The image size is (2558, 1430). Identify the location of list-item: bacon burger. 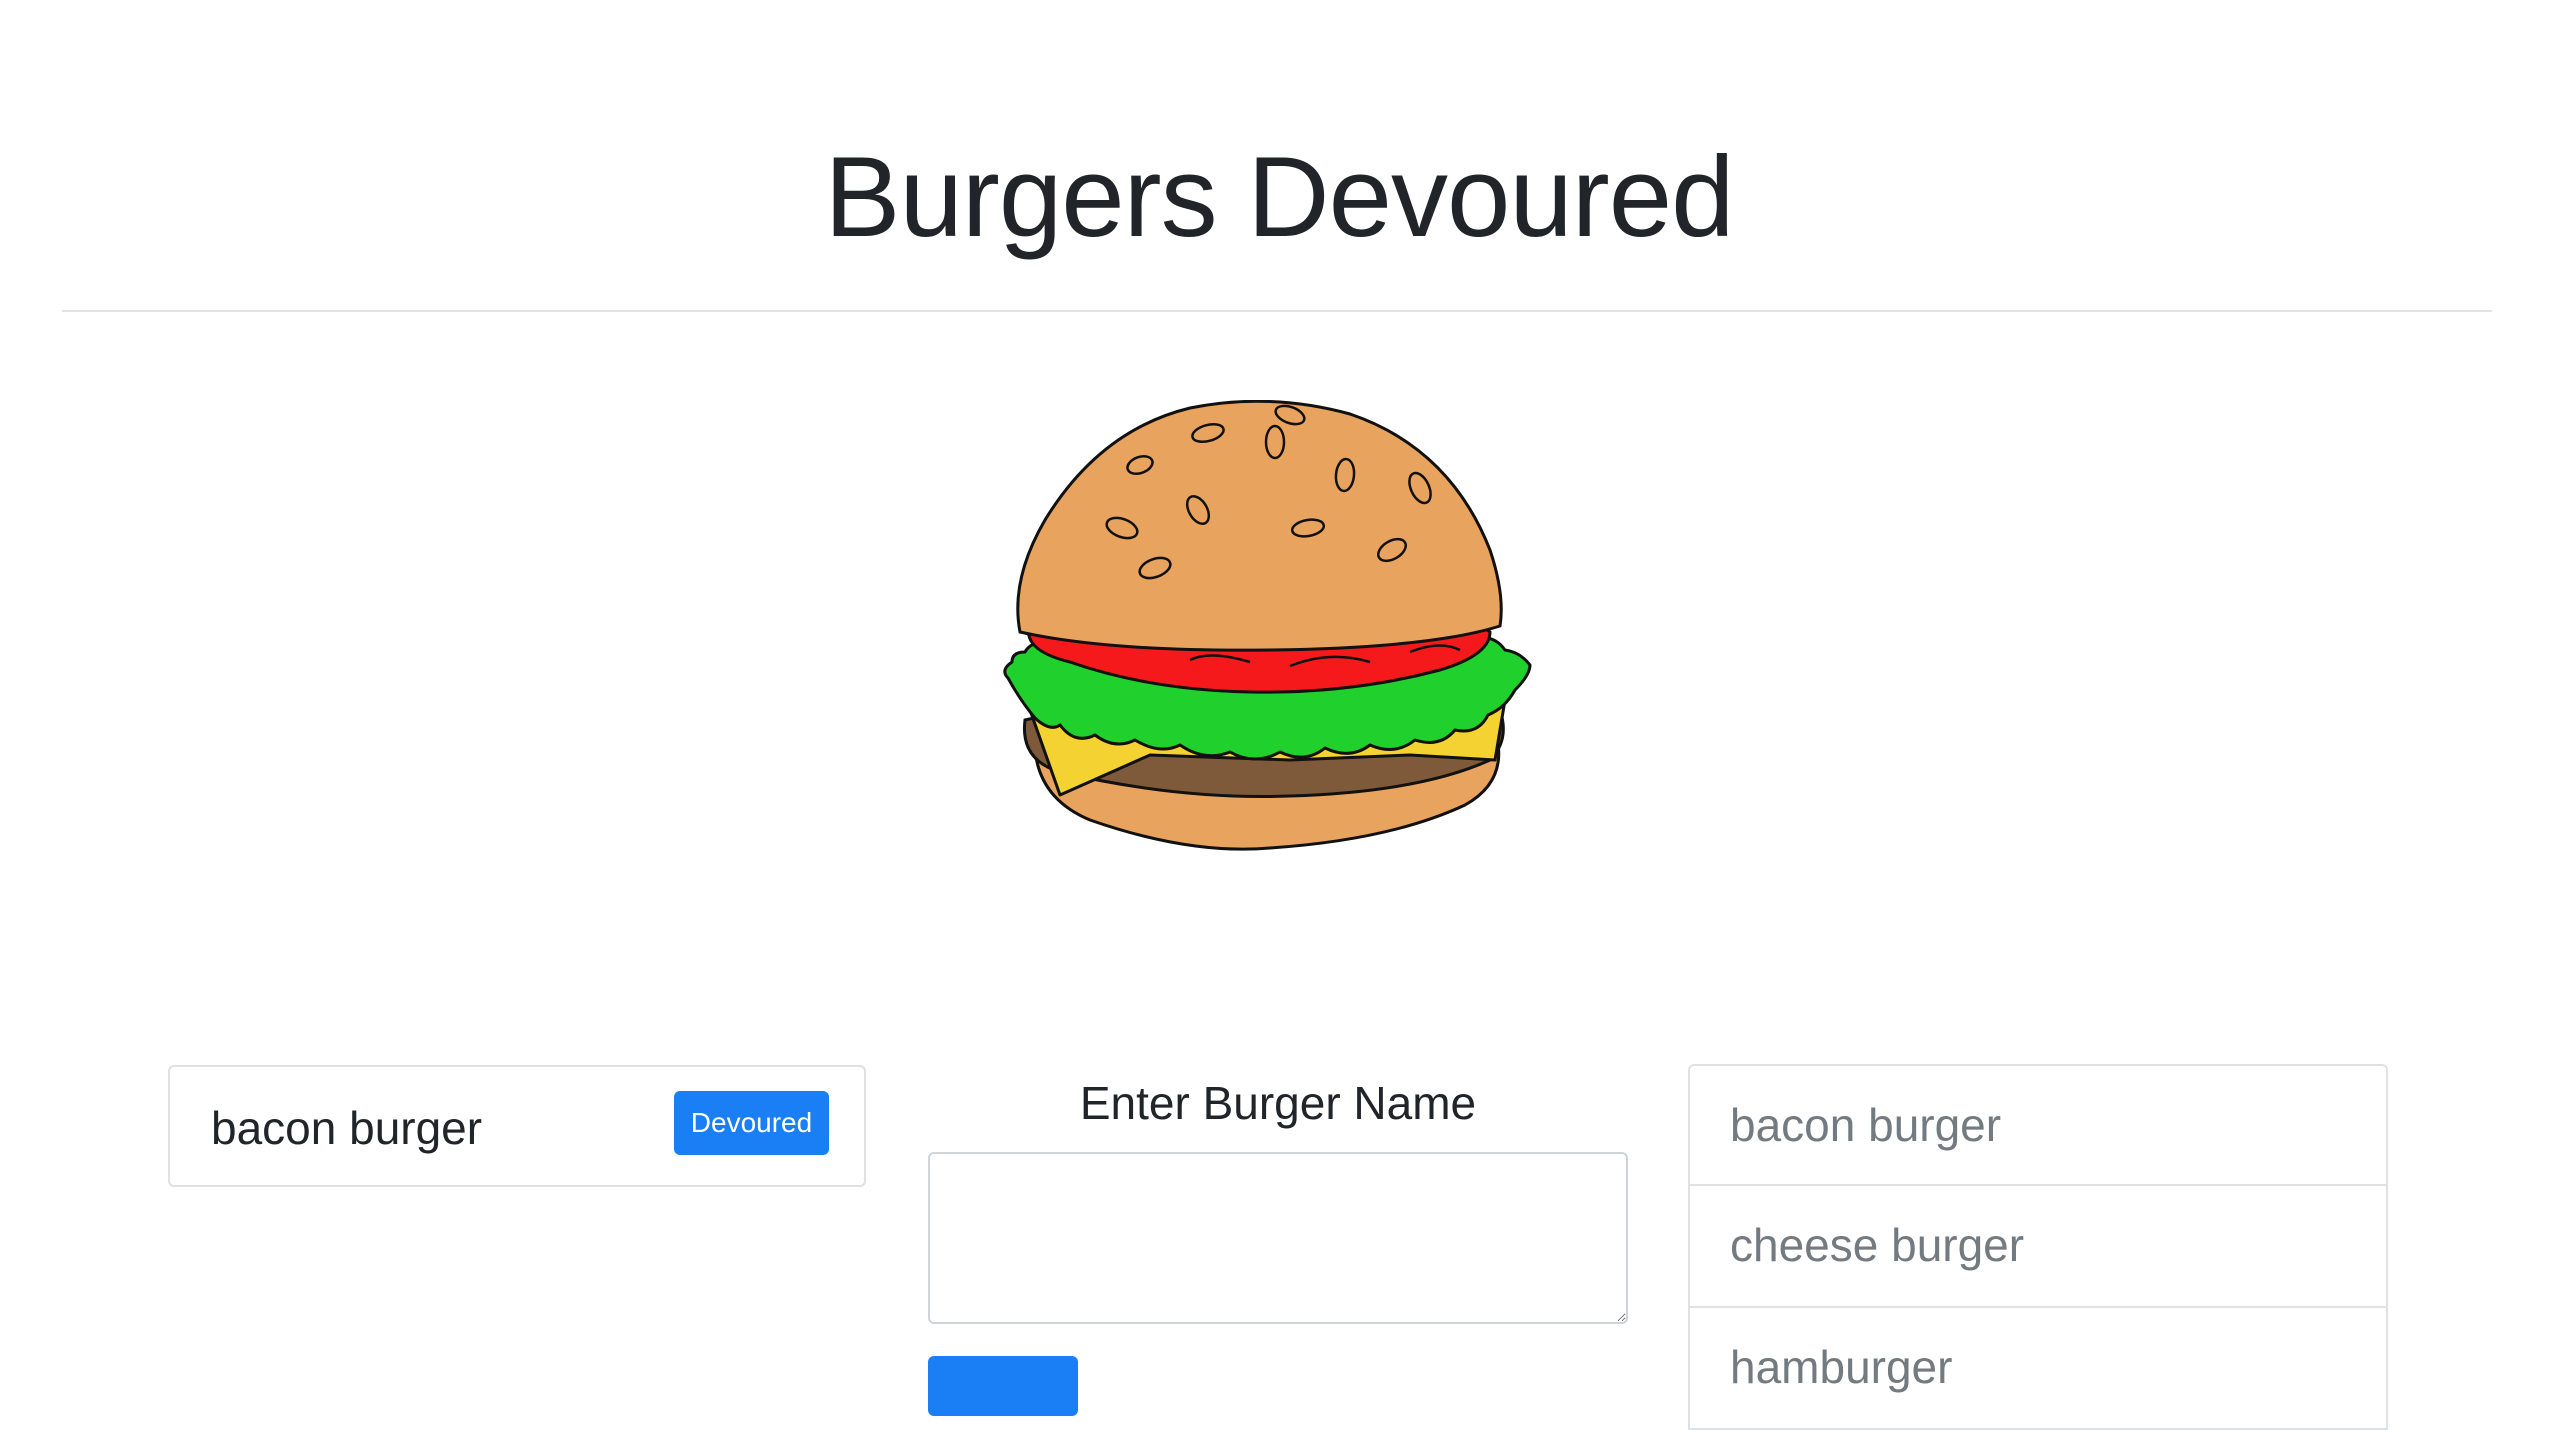
(2038, 1125).